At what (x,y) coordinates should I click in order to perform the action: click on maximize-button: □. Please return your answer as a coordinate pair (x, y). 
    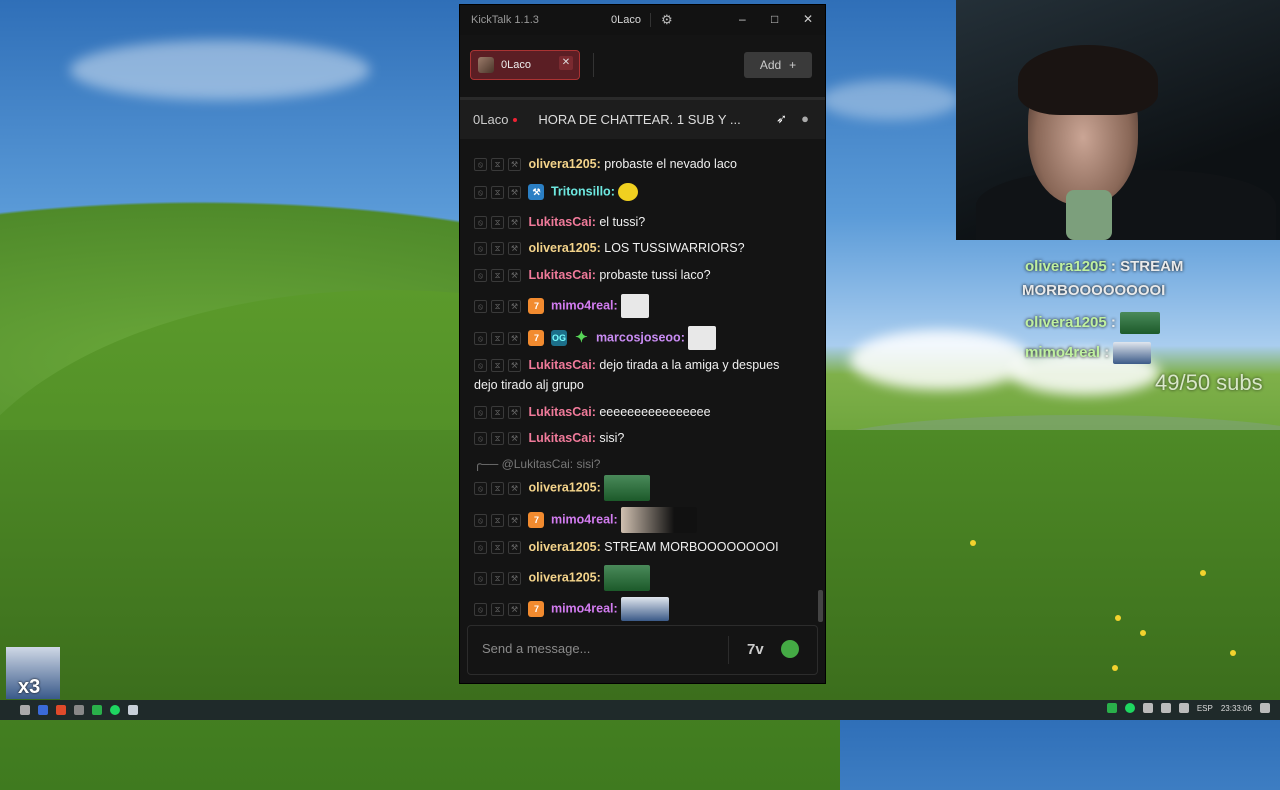
    Looking at the image, I should click on (774, 19).